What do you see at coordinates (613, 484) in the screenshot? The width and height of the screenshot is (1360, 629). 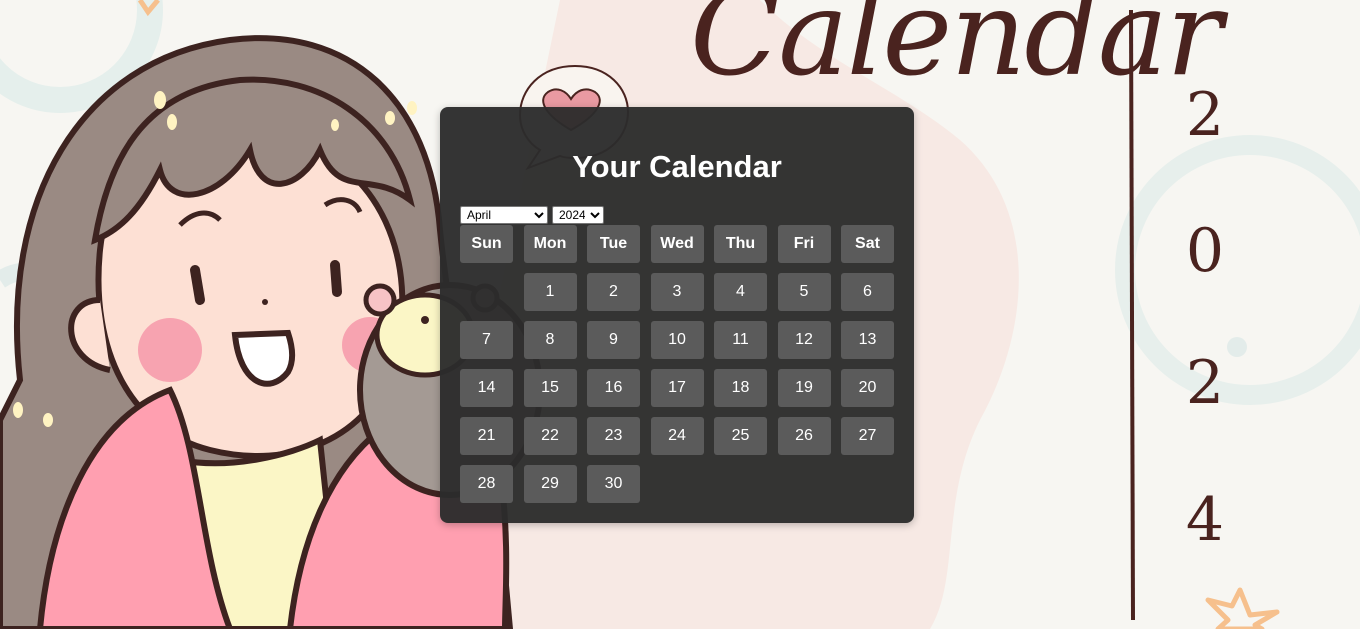 I see `day-cell: 30` at bounding box center [613, 484].